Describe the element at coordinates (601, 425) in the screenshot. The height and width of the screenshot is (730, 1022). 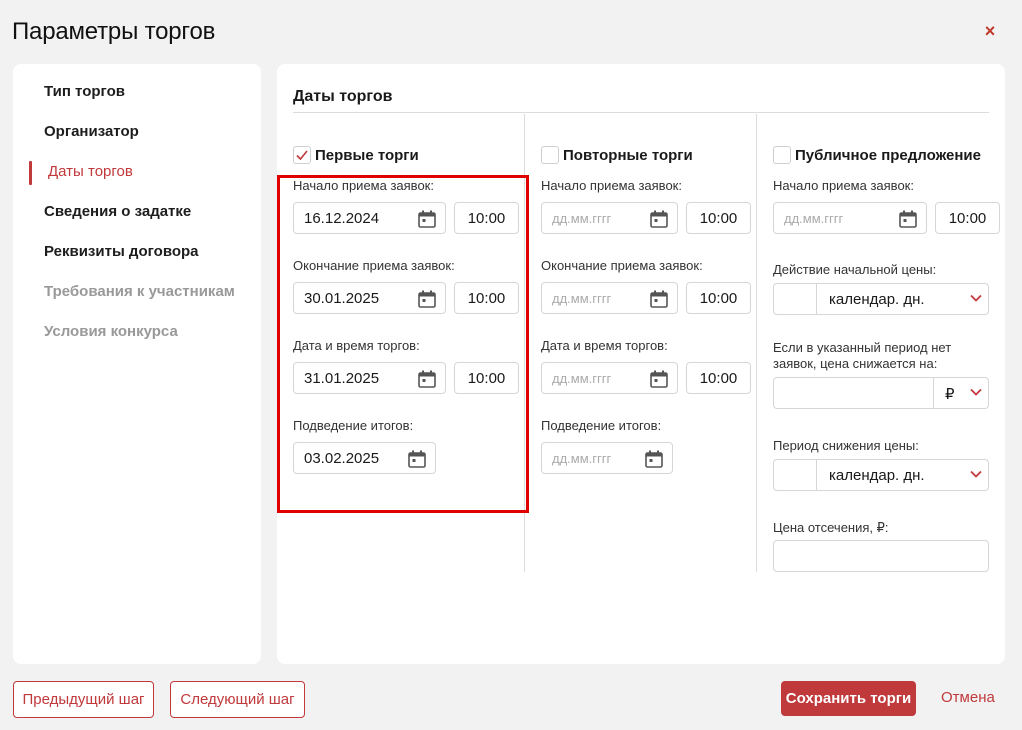
I see `results-label: Подведение итогов:` at that location.